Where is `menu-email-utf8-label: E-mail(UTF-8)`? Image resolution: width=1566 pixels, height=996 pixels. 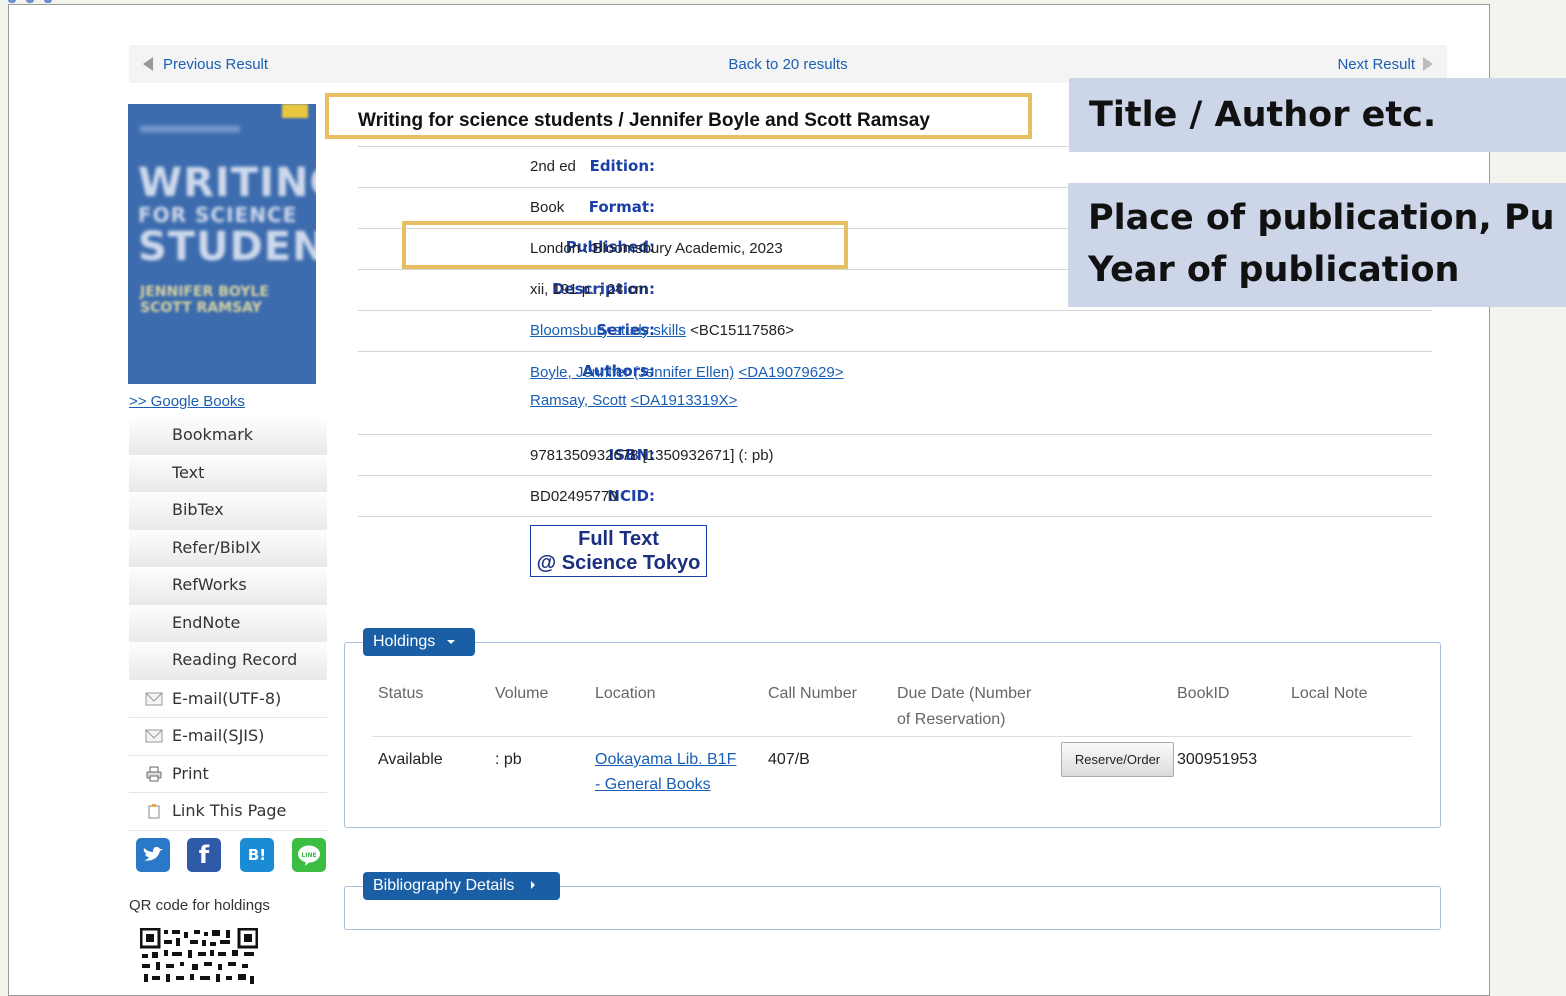
menu-email-utf8-label: E-mail(UTF-8) is located at coordinates (227, 698).